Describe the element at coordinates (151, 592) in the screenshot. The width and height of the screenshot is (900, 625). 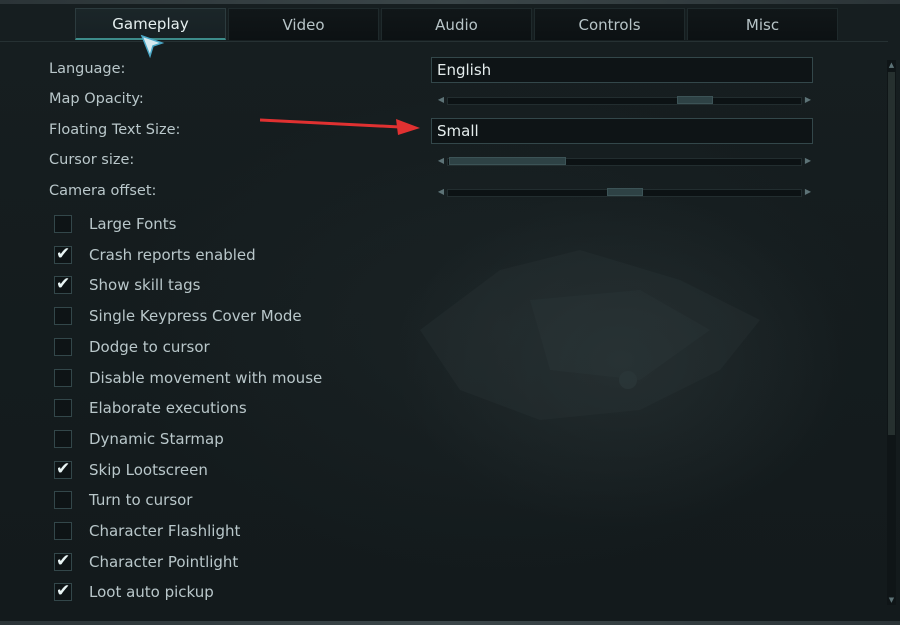
I see `checkbox-label: Loot auto pickup` at that location.